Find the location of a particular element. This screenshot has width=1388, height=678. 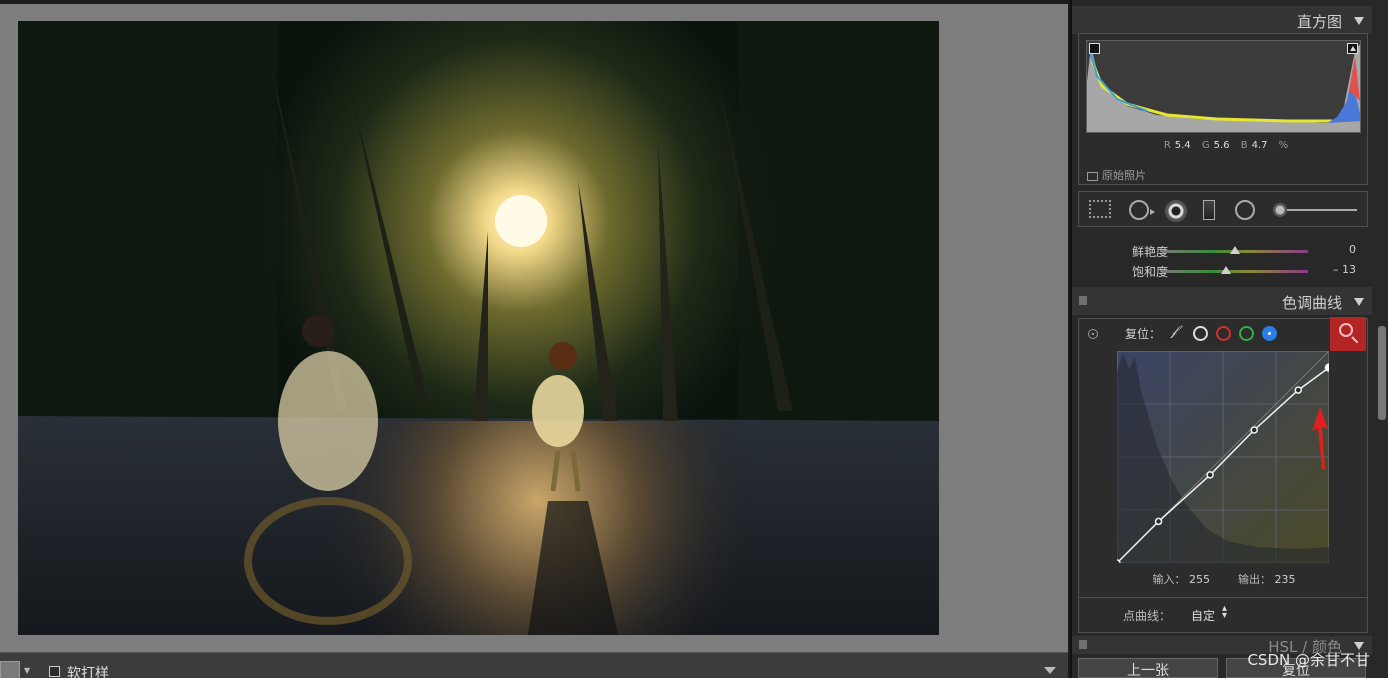

point-curve-row: 点曲线： 自定 ▴ ▾ is located at coordinates (1223, 615).